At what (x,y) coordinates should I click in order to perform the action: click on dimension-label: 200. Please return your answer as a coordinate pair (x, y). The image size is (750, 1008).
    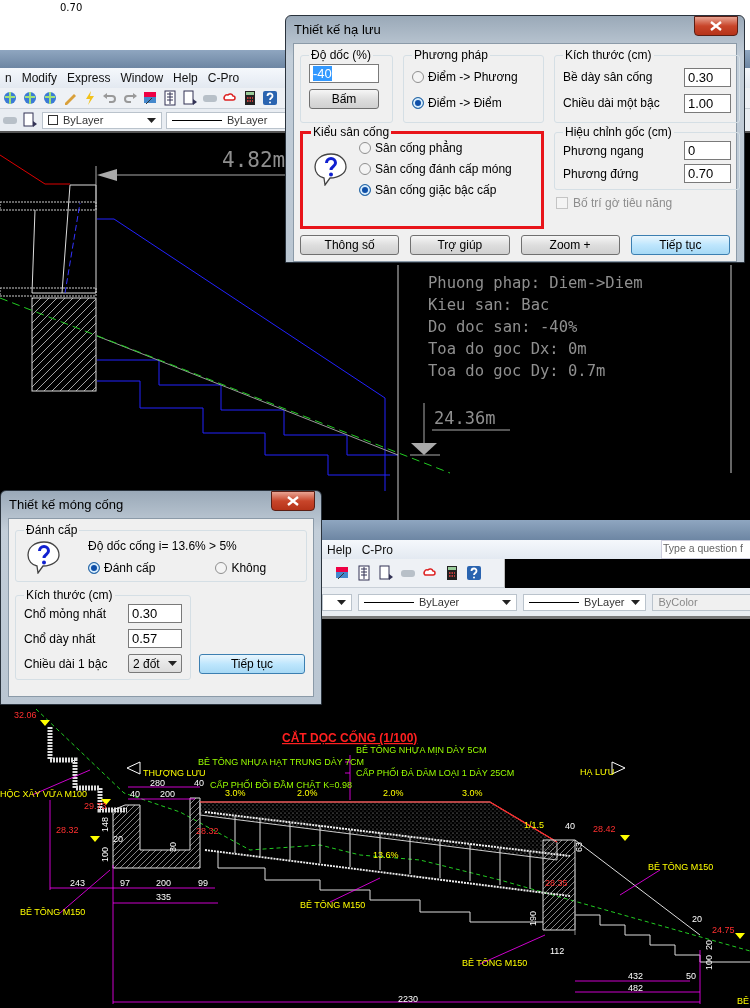
    Looking at the image, I should click on (168, 794).